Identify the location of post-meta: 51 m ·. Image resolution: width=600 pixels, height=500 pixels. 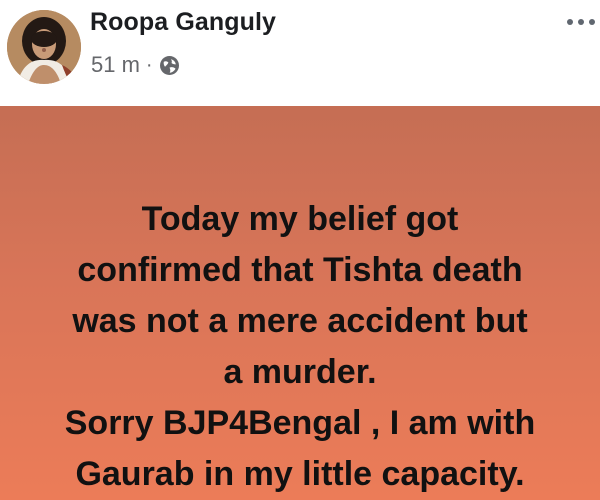
(135, 65).